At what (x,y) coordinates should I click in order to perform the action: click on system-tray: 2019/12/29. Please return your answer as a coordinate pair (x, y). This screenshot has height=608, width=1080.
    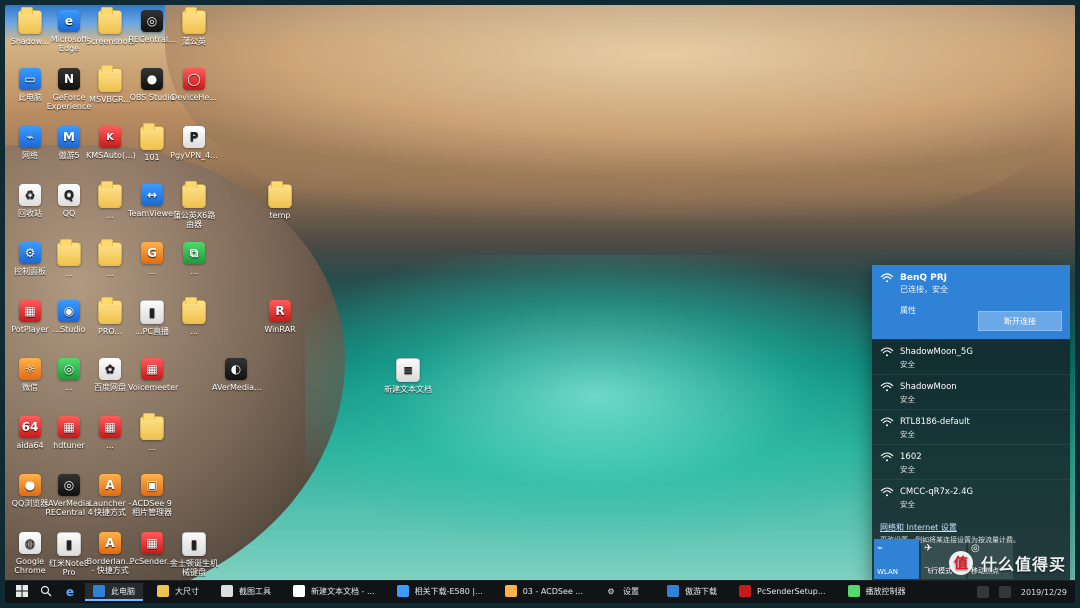
    Looking at the image, I should click on (1025, 592).